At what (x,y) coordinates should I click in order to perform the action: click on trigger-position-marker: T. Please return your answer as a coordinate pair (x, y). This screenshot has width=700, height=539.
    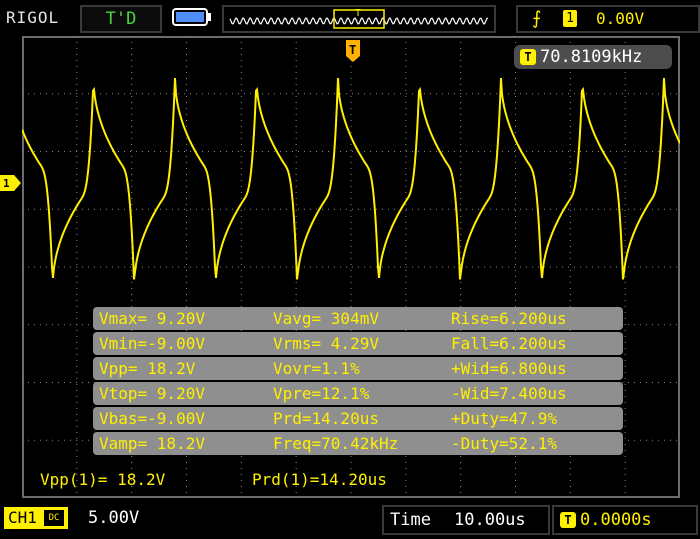
    Looking at the image, I should click on (353, 51).